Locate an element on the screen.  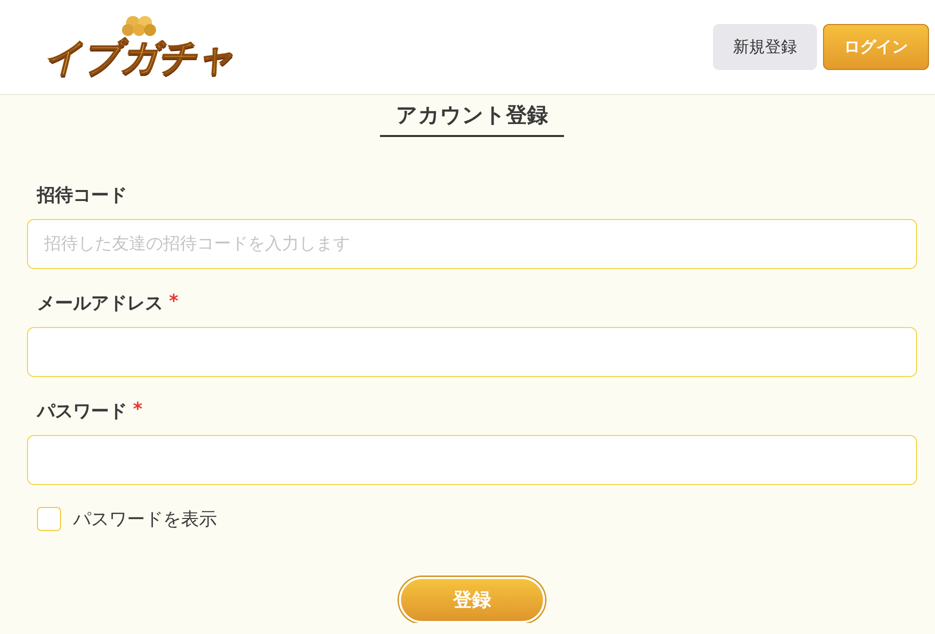
signup-button: 新規登録 is located at coordinates (765, 47).